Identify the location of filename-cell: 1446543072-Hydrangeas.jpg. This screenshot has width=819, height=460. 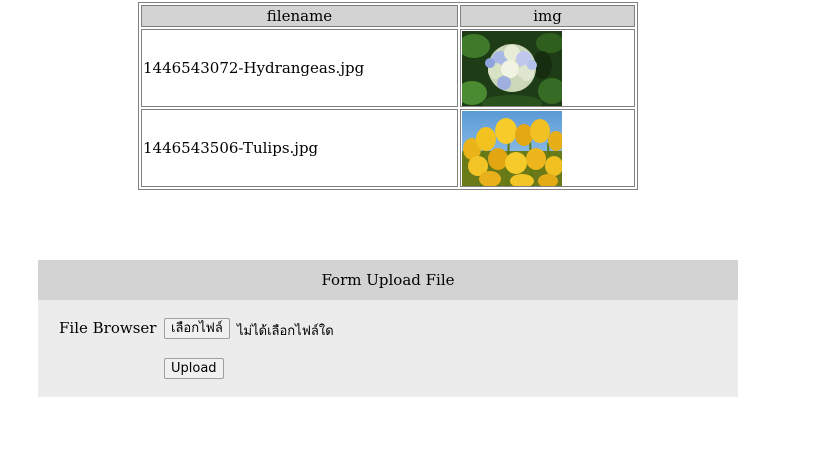
(299, 68).